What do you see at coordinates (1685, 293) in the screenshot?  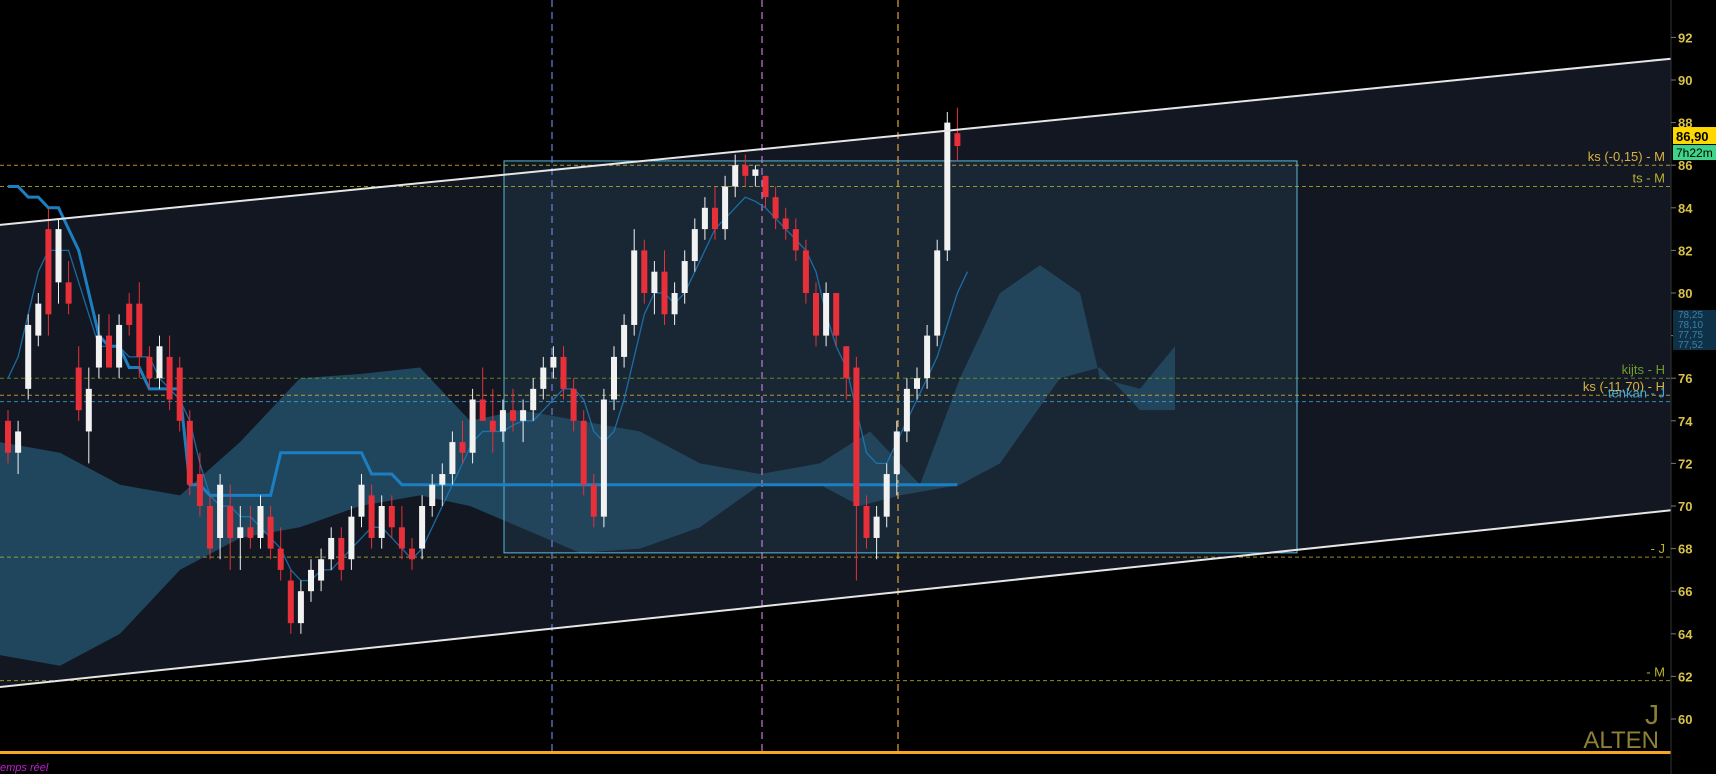 I see `axis-tick-label: 80` at bounding box center [1685, 293].